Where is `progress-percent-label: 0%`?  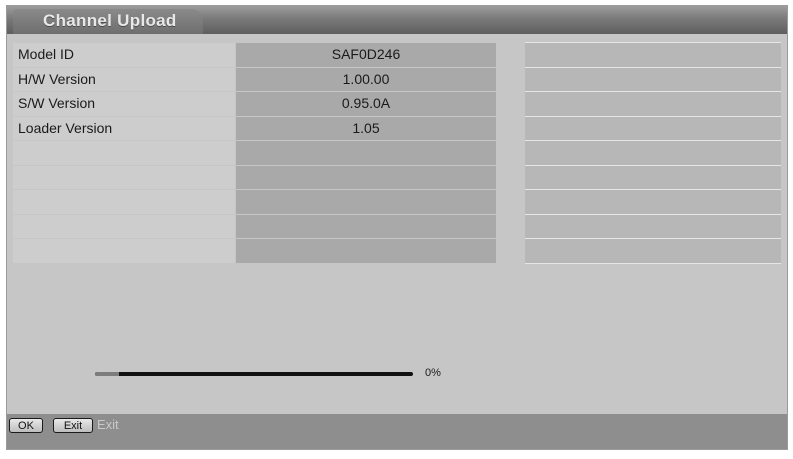
progress-percent-label: 0% is located at coordinates (433, 373).